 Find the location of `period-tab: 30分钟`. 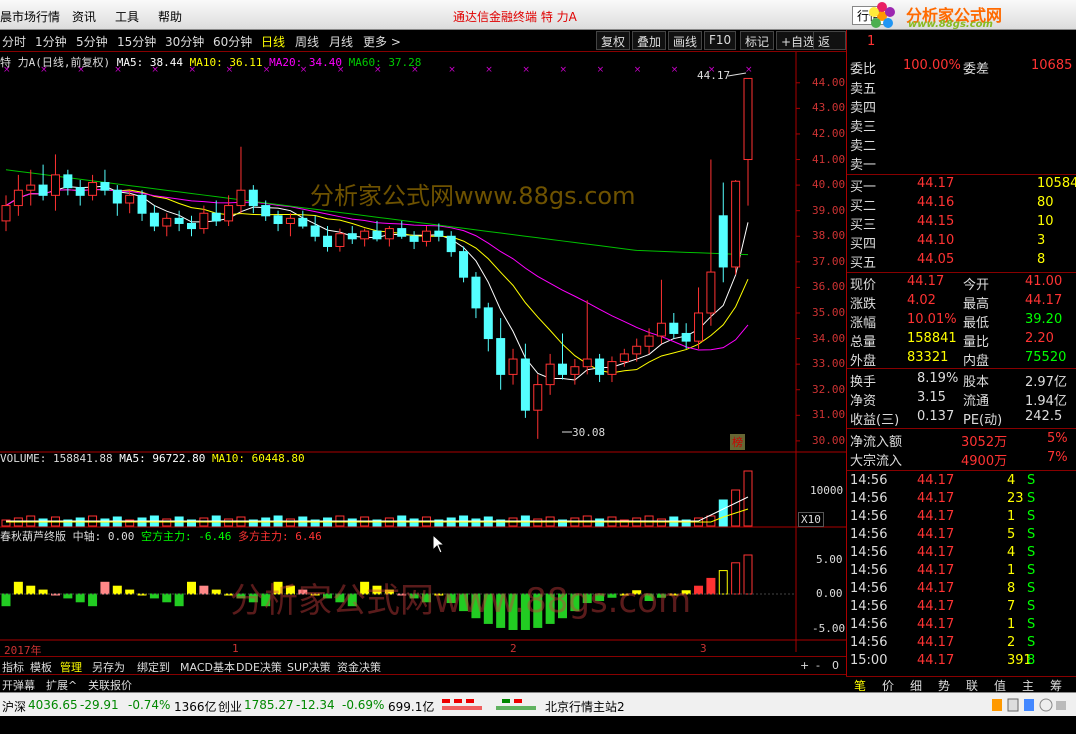

period-tab: 30分钟 is located at coordinates (184, 41).